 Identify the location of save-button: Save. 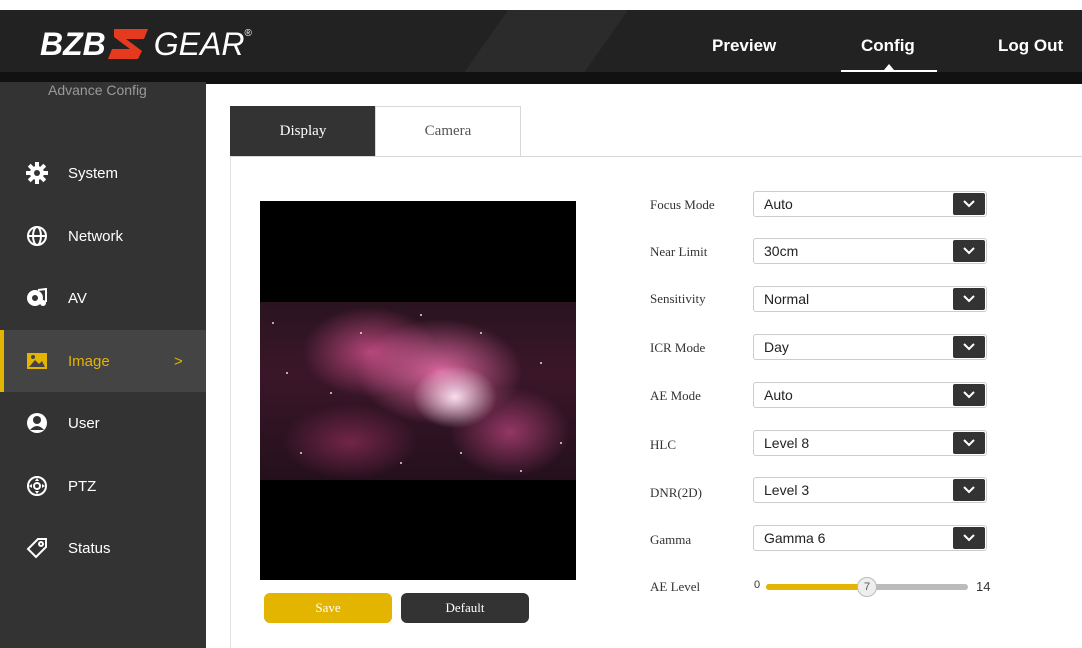
(328, 608).